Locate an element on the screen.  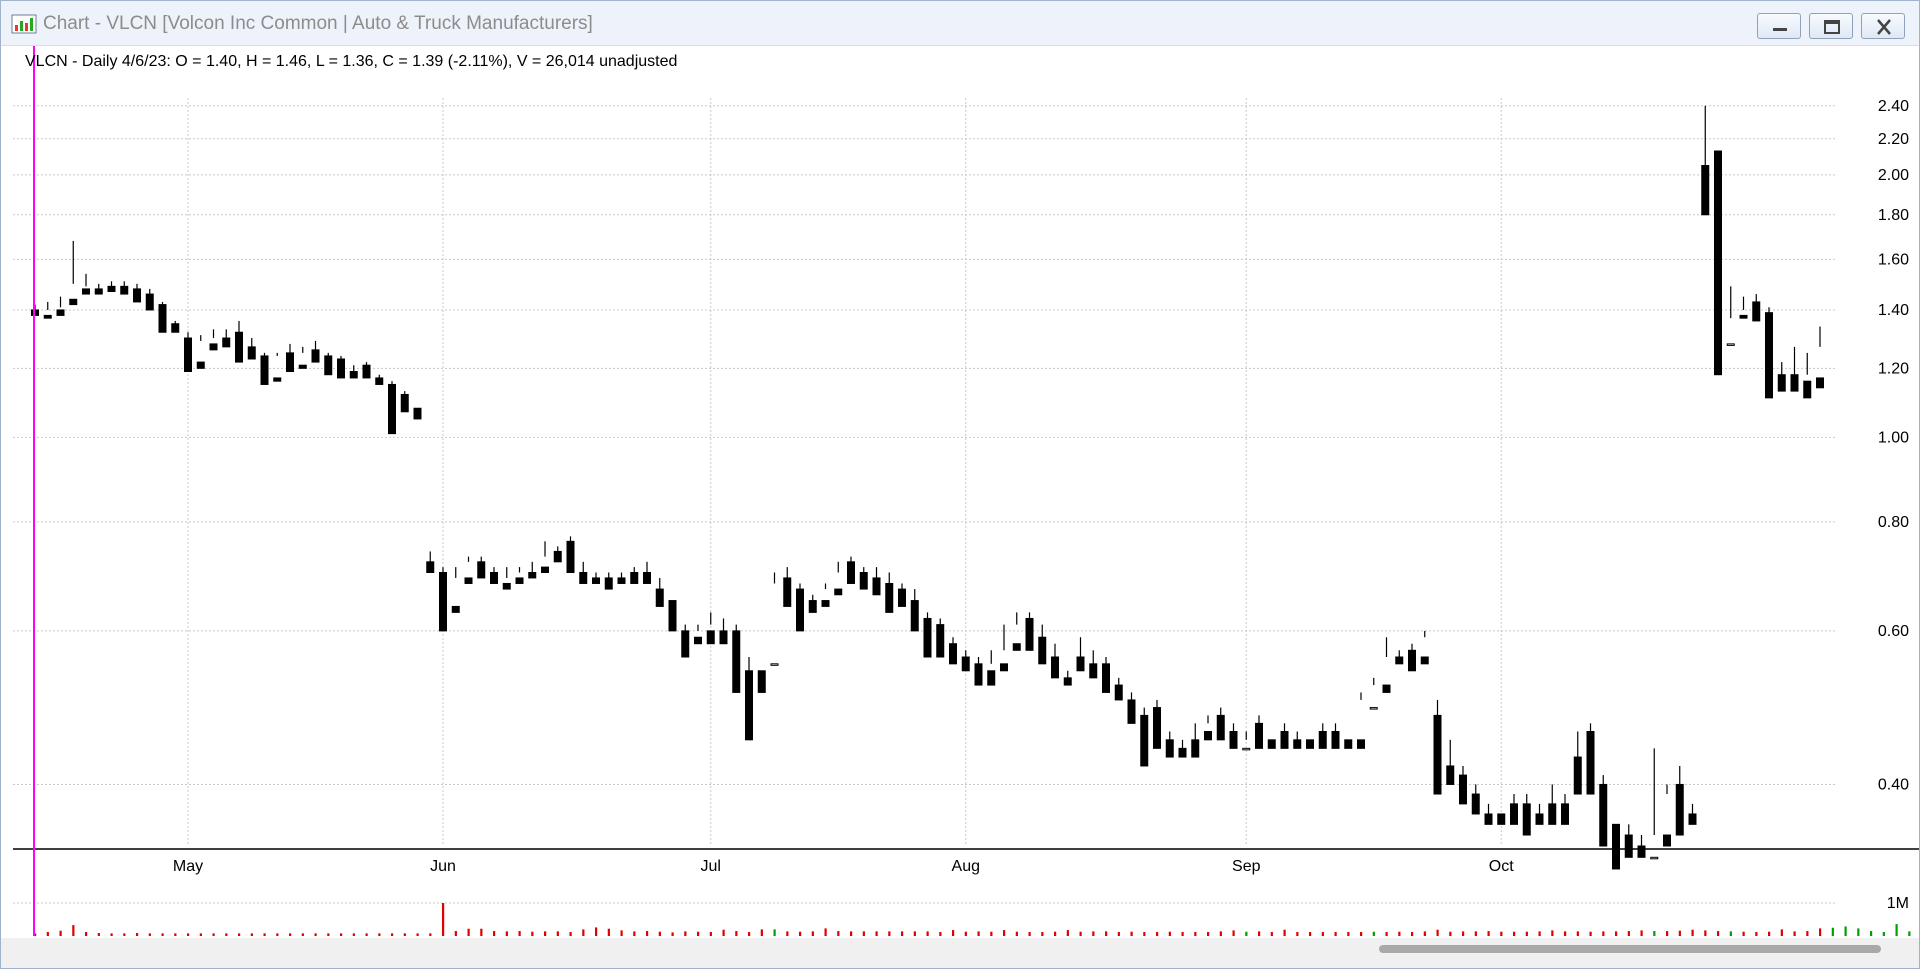
x-tick-label: Oct is located at coordinates (1501, 866).